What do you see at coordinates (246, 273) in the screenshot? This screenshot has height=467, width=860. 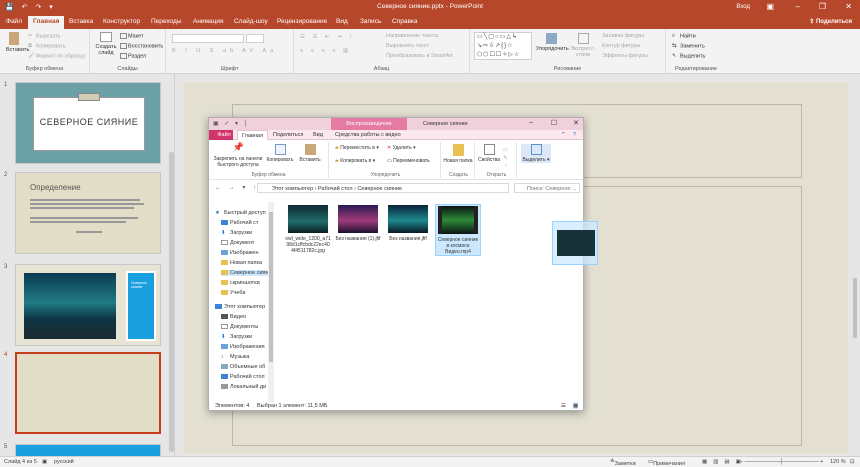 I see `nav-item-selected: Северное сиян` at bounding box center [246, 273].